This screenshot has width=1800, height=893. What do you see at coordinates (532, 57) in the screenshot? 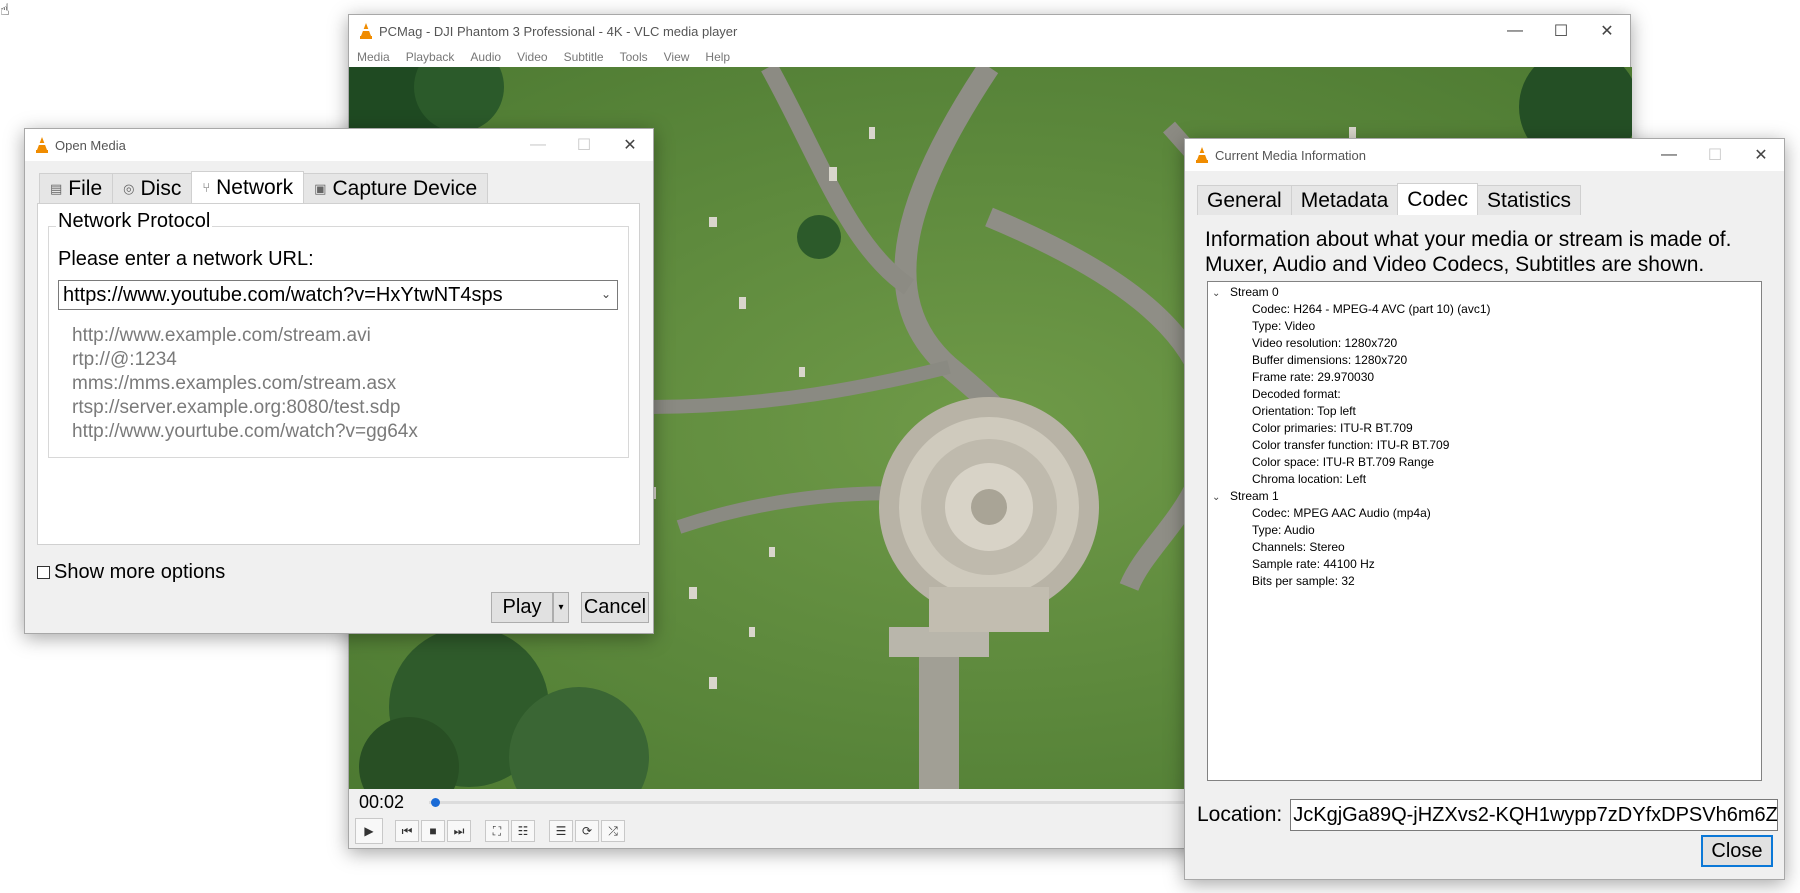
I see `menu-video: Video` at bounding box center [532, 57].